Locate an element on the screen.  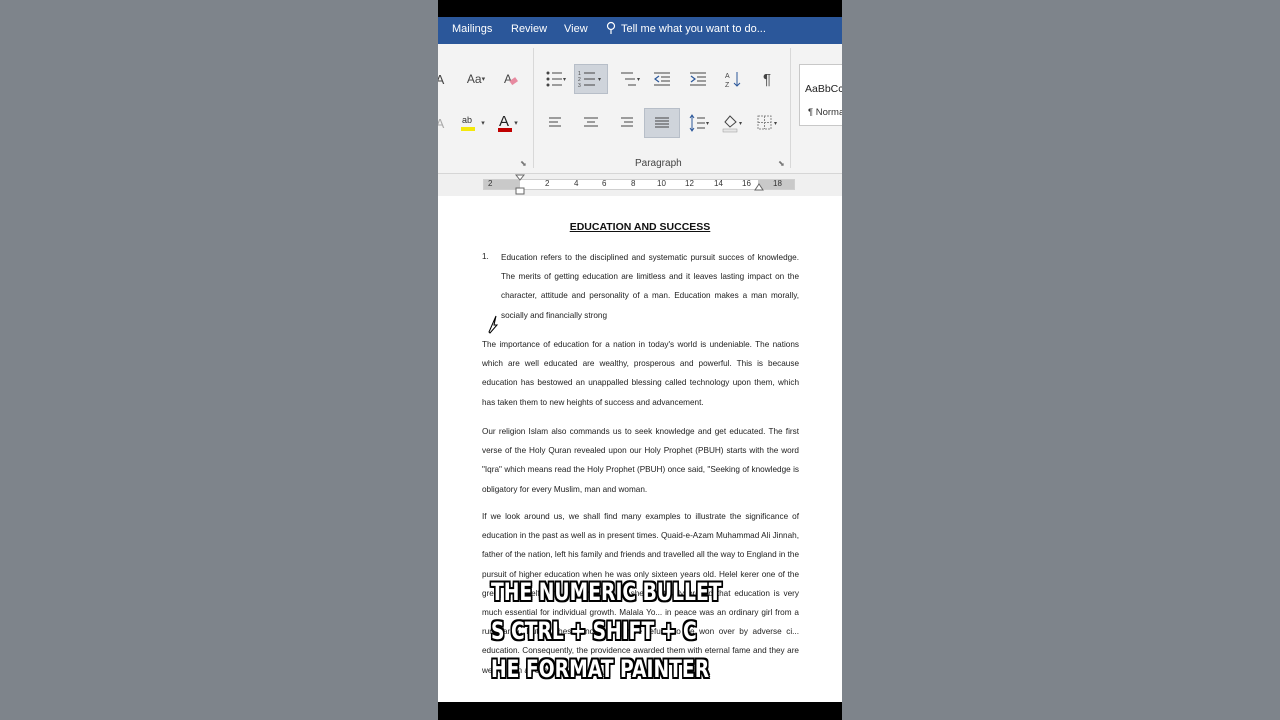
list-number: 1. is located at coordinates (485, 256).